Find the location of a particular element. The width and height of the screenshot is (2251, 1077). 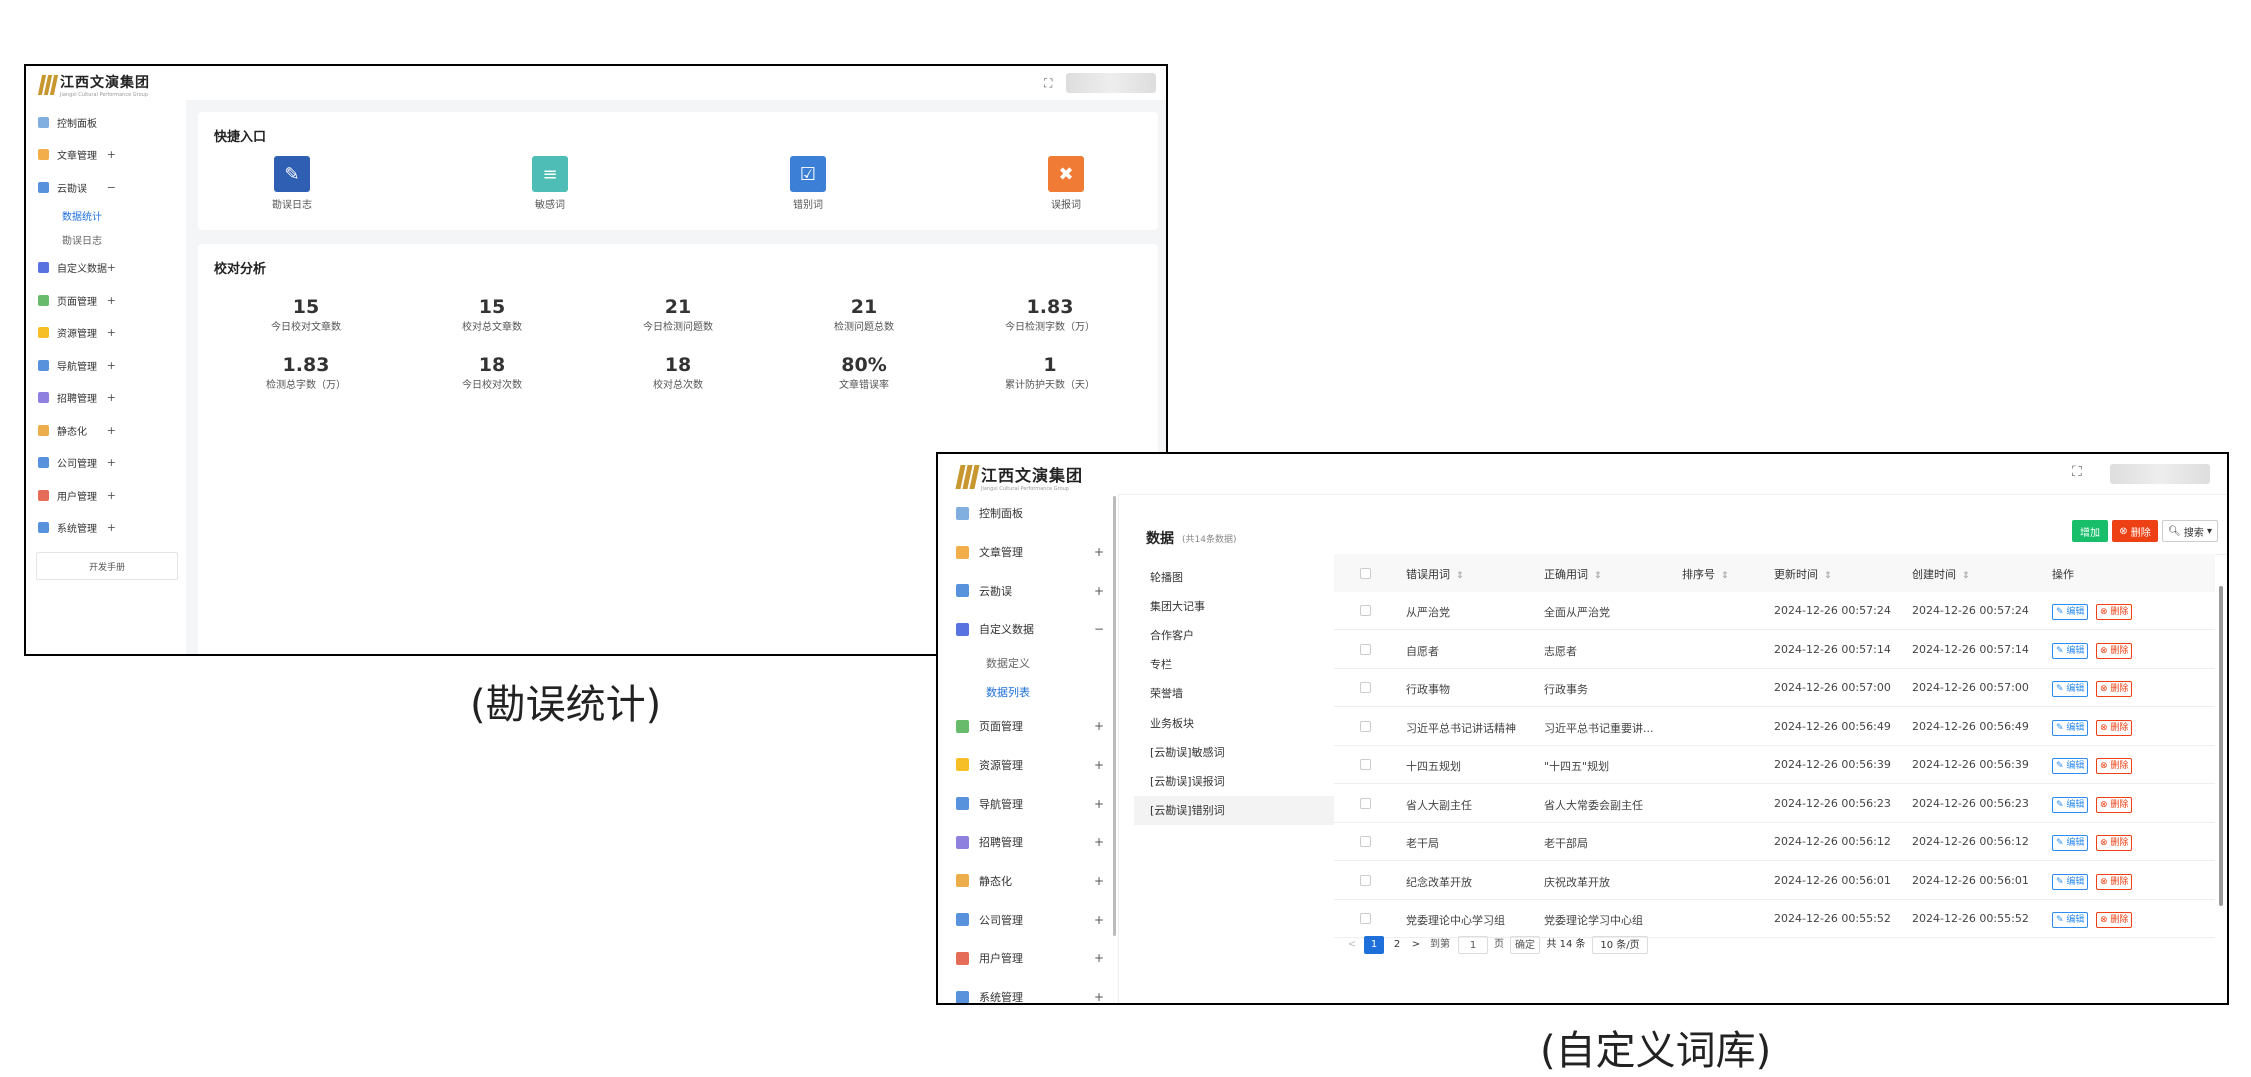

column-header: 错误用词 ⇕ is located at coordinates (1435, 574).